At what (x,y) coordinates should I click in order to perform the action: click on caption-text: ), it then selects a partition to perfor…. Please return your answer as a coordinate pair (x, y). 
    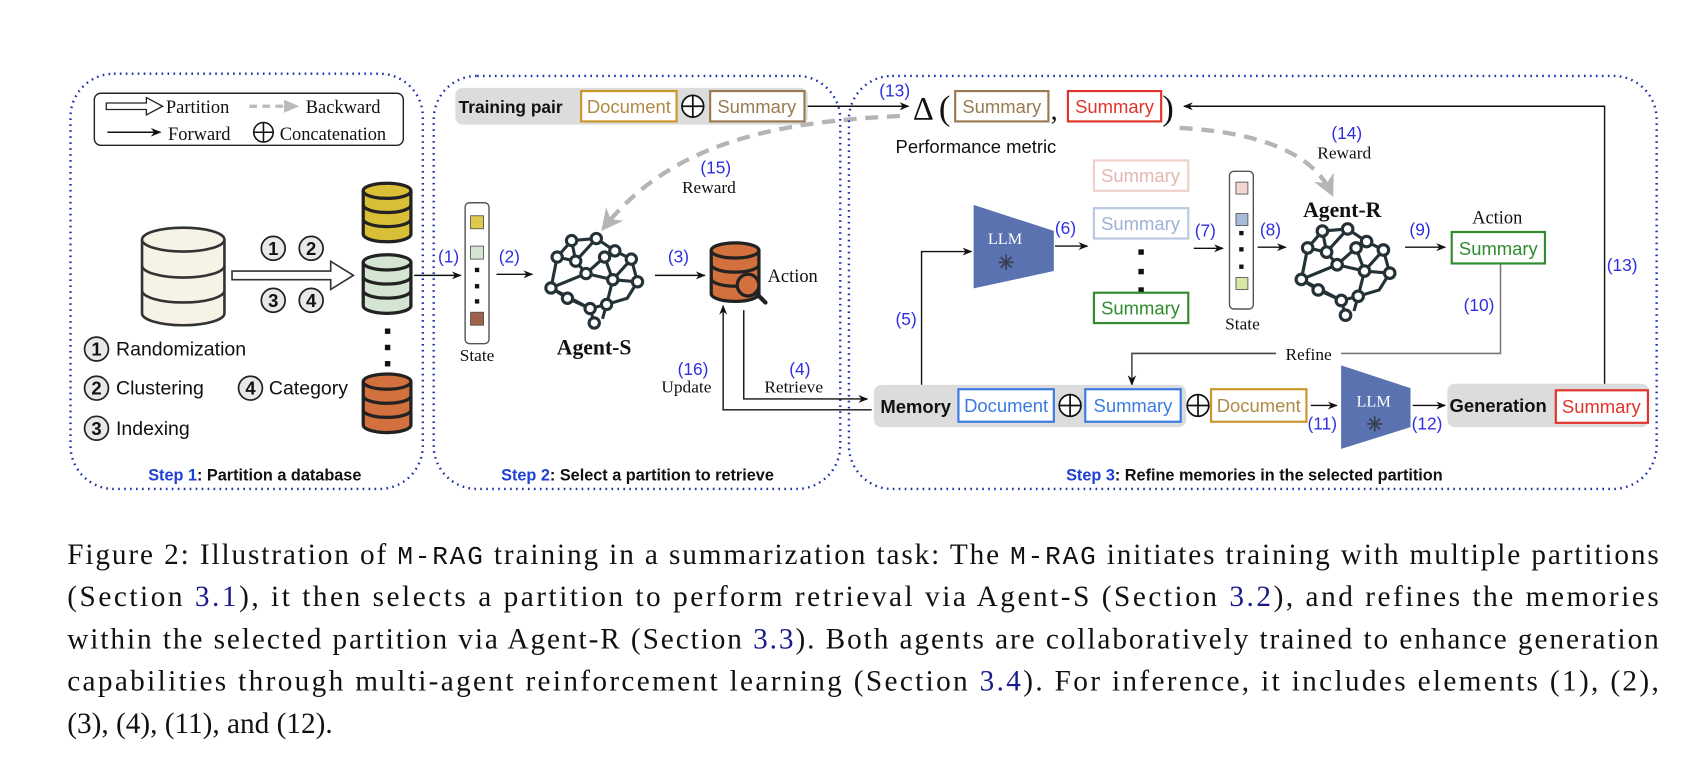
    Looking at the image, I should click on (733, 597).